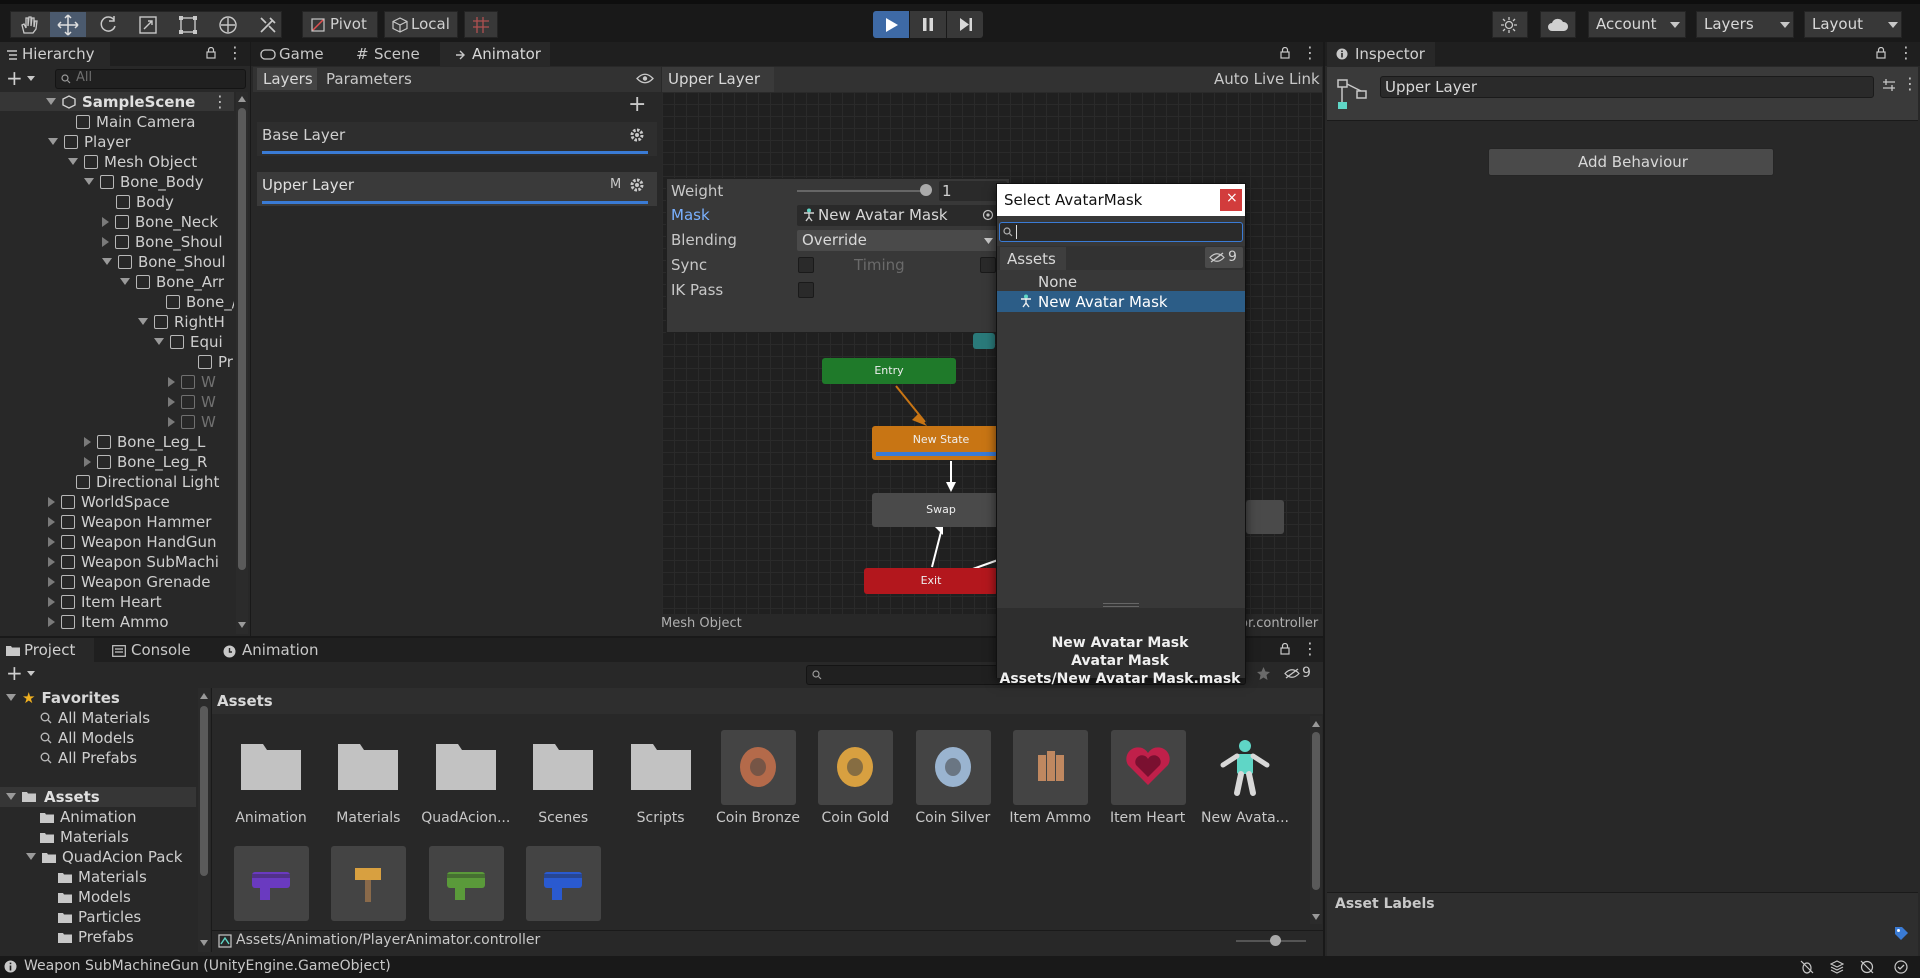 The image size is (1920, 978). I want to click on favorite-item: All Models, so click(87, 738).